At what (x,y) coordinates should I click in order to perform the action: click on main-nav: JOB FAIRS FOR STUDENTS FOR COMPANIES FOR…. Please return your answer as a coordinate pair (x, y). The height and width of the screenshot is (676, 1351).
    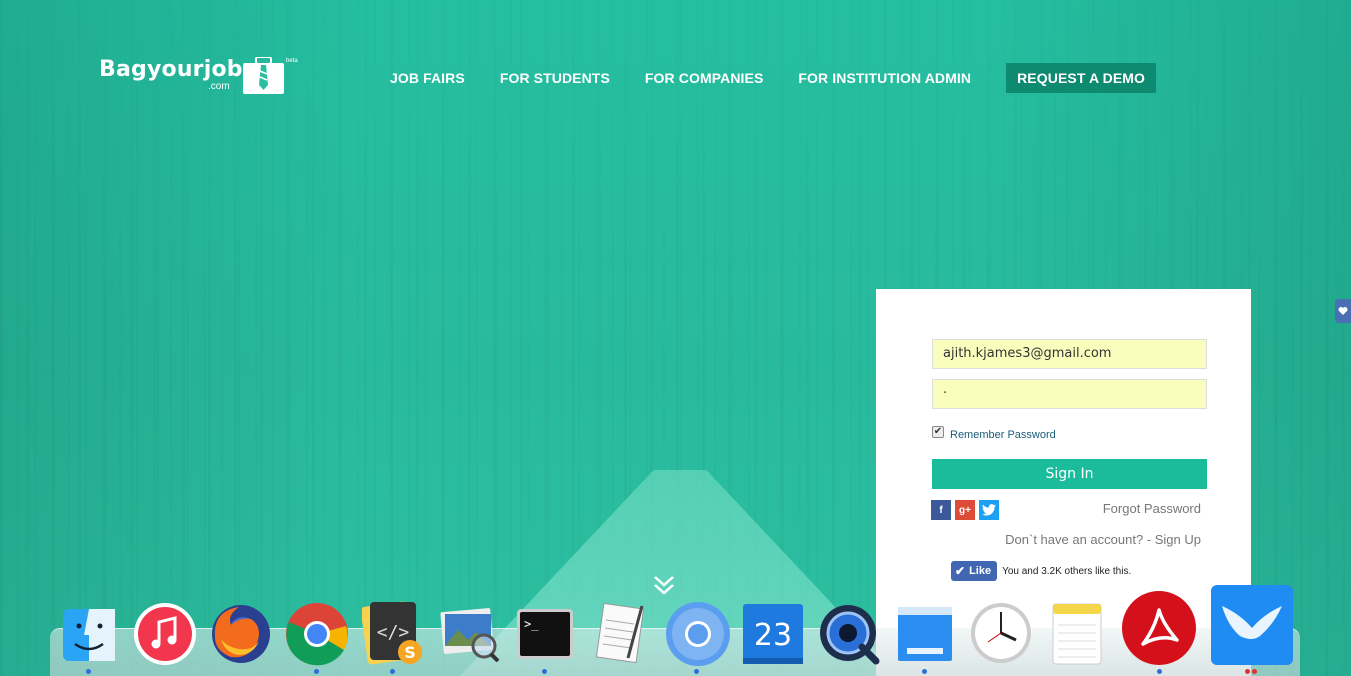
    Looking at the image, I should click on (773, 78).